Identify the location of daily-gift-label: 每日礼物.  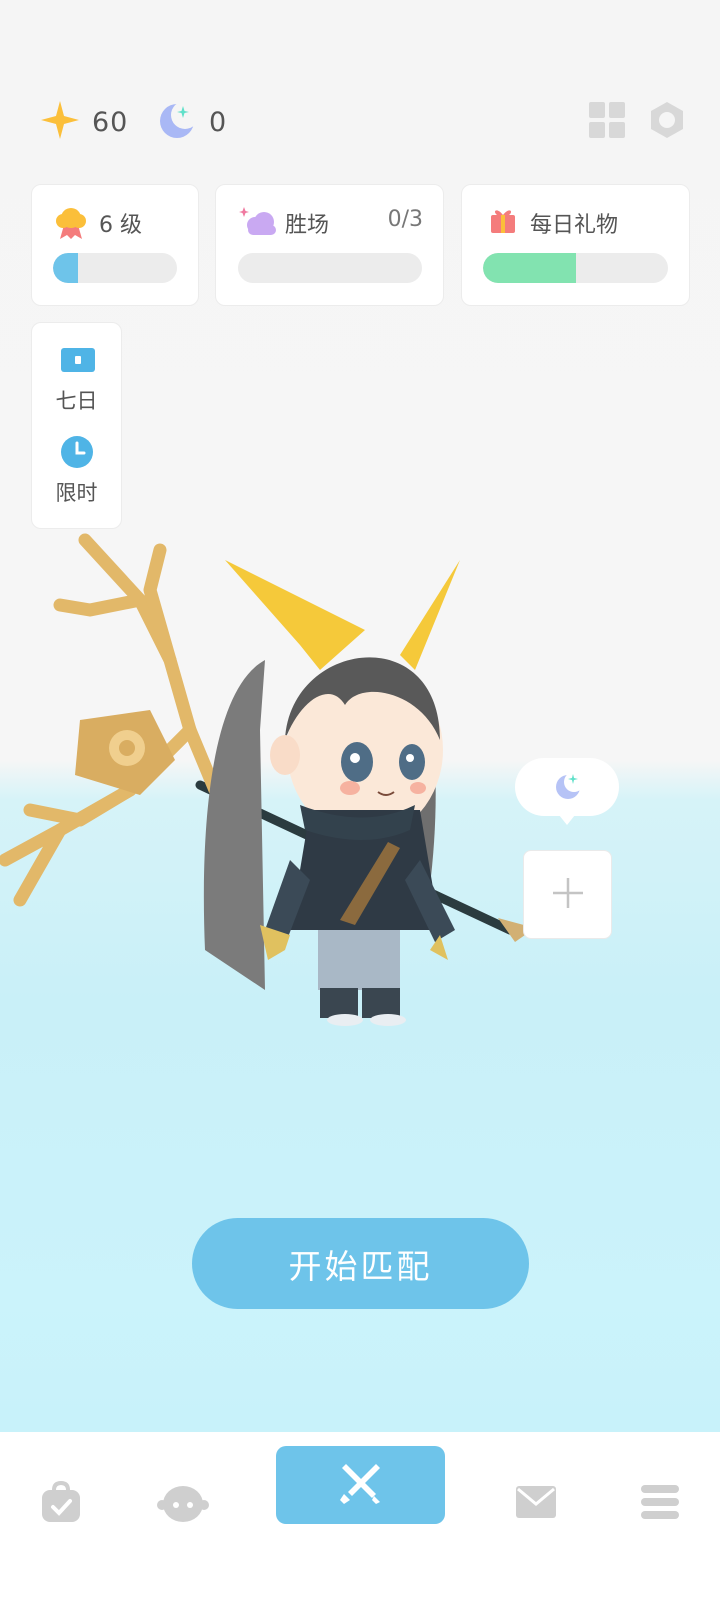
(574, 225).